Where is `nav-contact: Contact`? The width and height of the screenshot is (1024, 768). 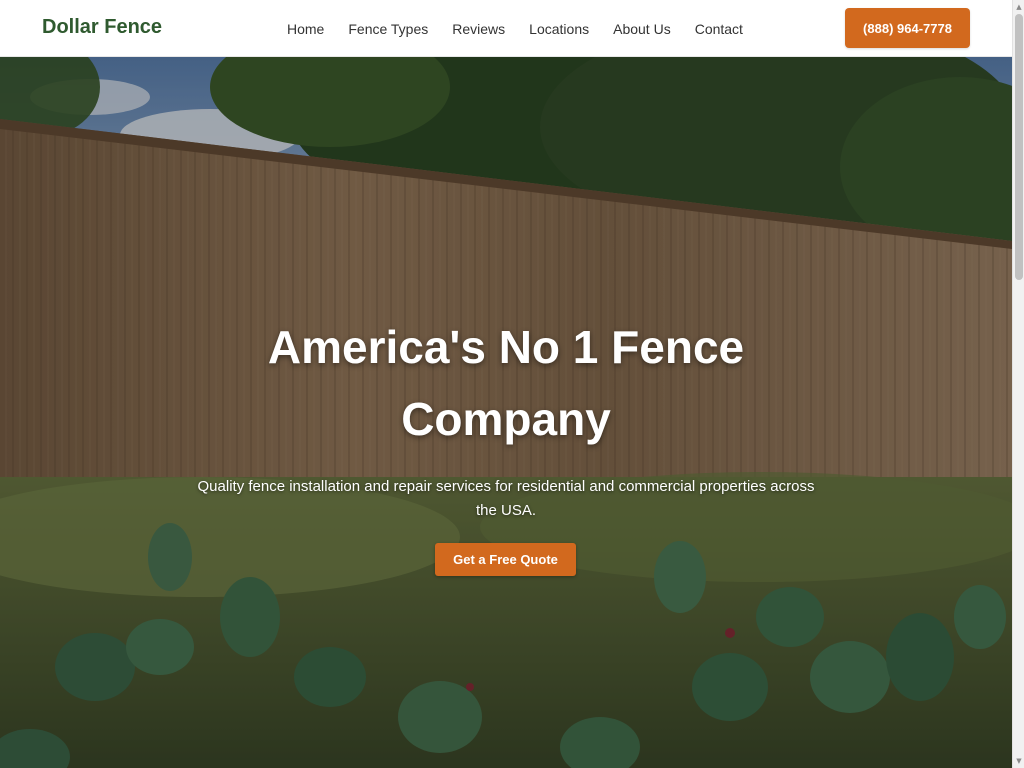 nav-contact: Contact is located at coordinates (719, 29).